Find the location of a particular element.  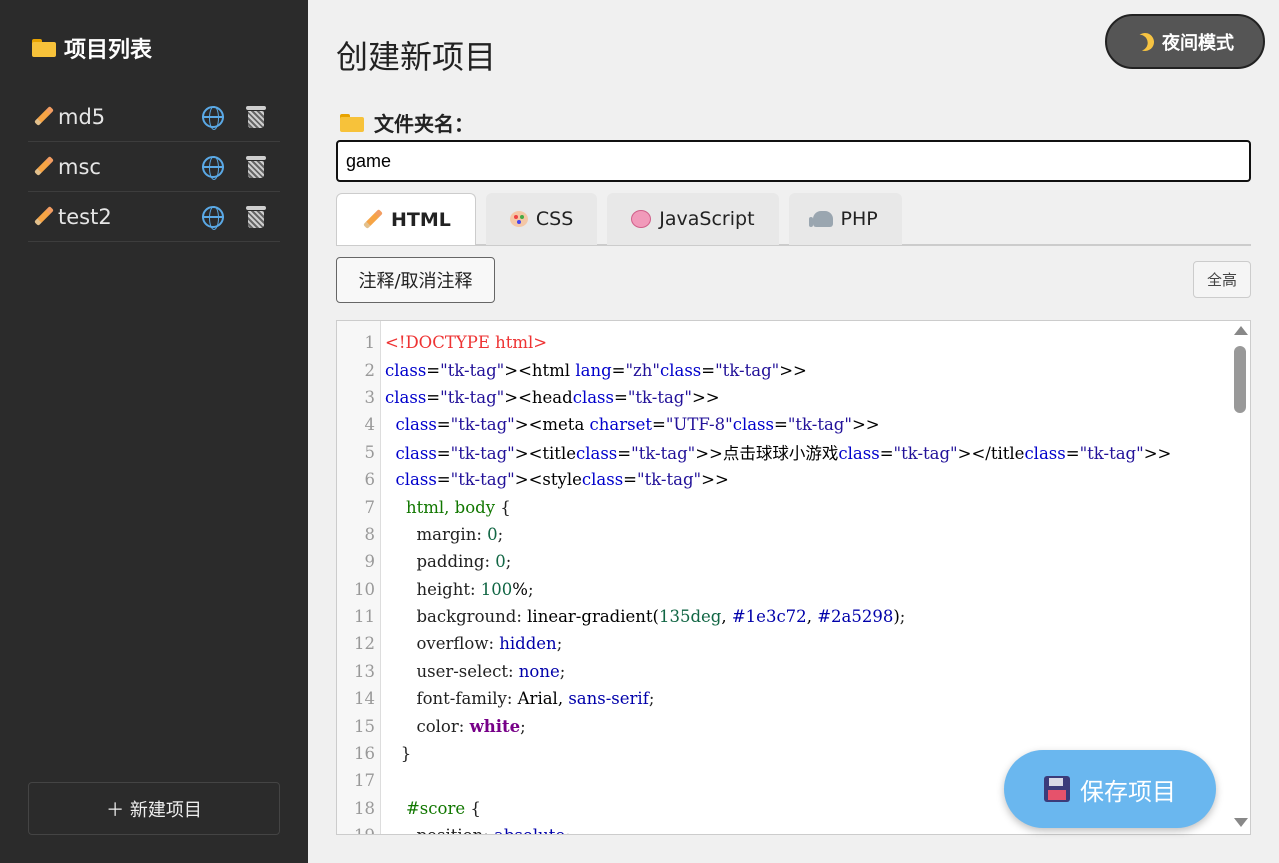

tab-php: PHP is located at coordinates (845, 219).